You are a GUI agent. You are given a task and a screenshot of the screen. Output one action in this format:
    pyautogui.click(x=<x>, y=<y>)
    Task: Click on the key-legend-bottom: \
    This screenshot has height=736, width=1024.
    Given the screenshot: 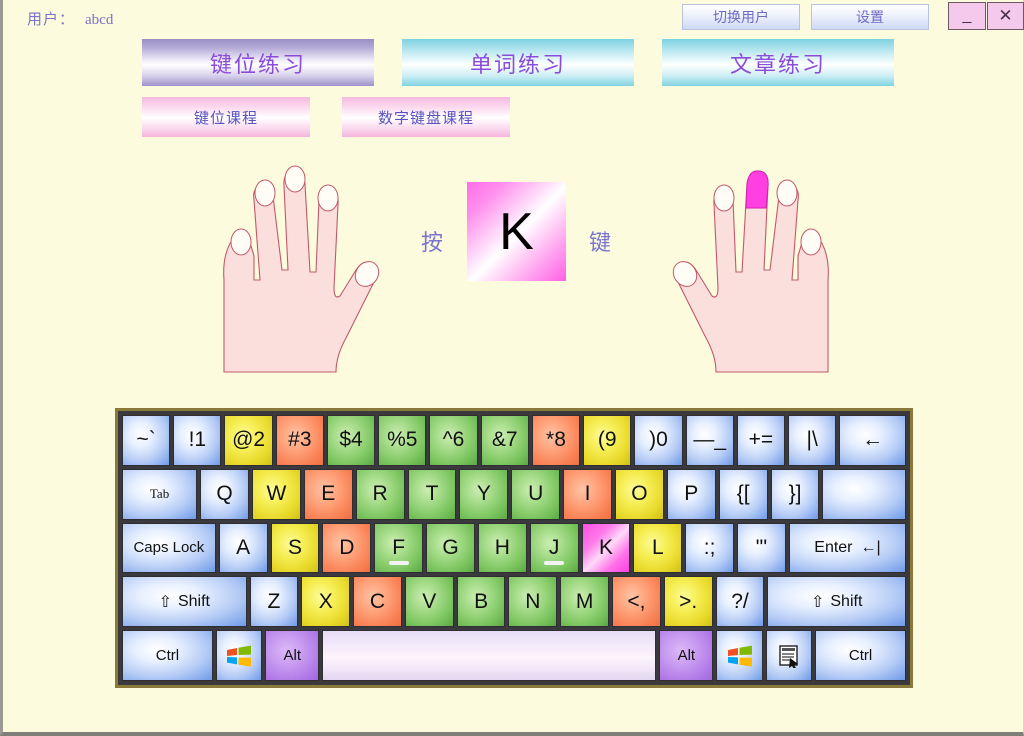 What is the action you would take?
    pyautogui.click(x=814, y=440)
    